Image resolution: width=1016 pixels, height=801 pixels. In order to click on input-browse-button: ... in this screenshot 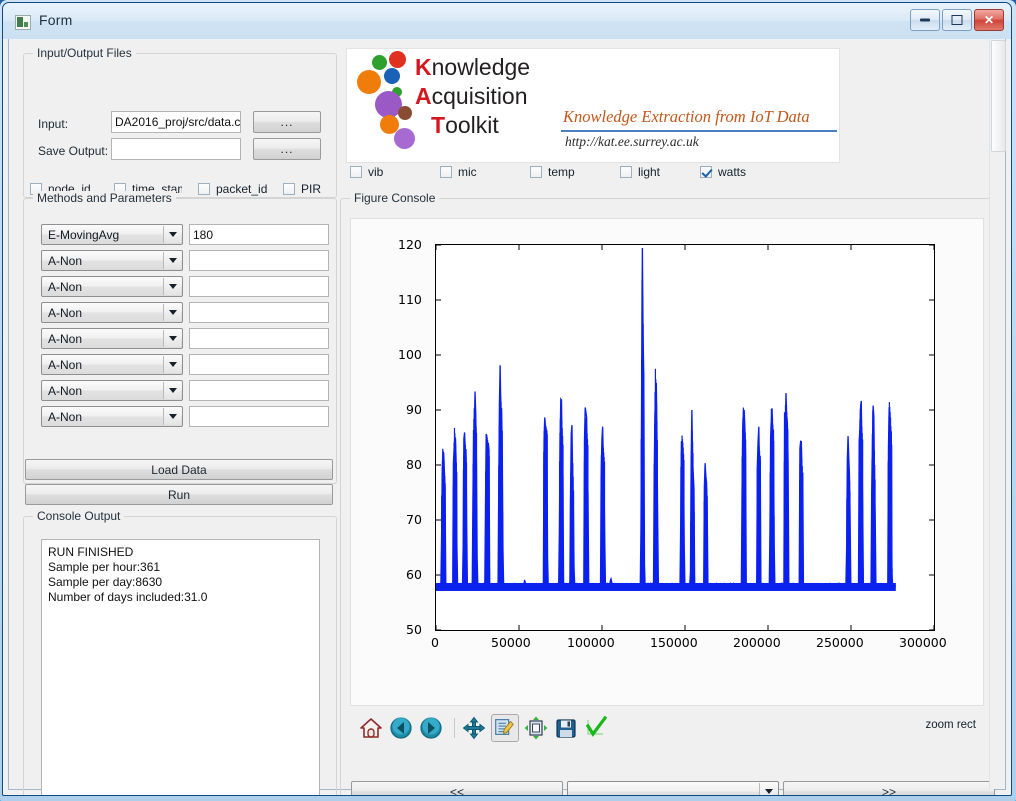, I will do `click(287, 122)`.